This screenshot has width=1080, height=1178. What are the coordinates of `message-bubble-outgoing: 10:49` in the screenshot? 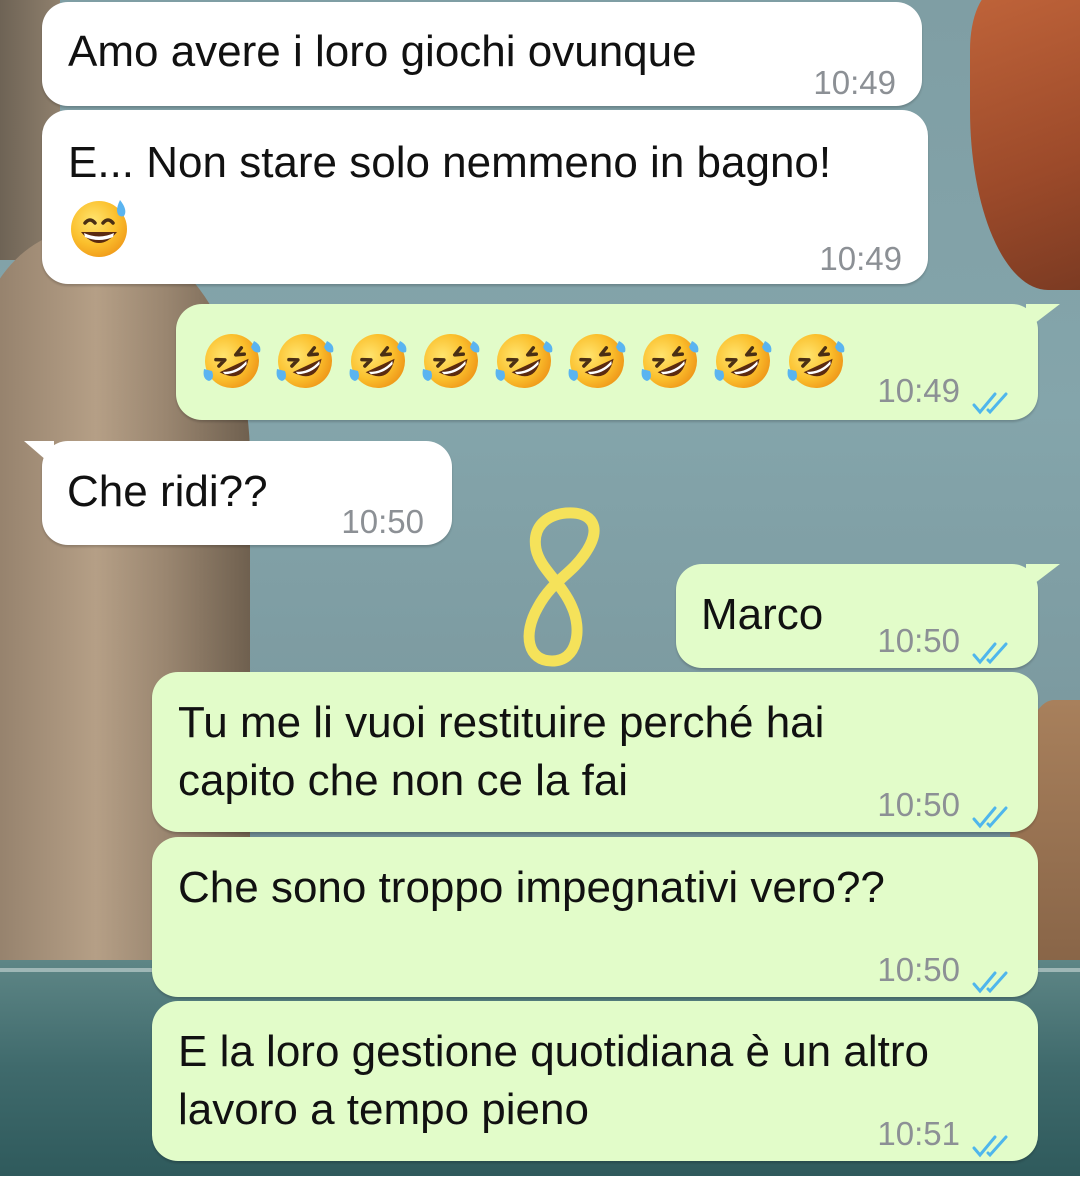 It's located at (618, 362).